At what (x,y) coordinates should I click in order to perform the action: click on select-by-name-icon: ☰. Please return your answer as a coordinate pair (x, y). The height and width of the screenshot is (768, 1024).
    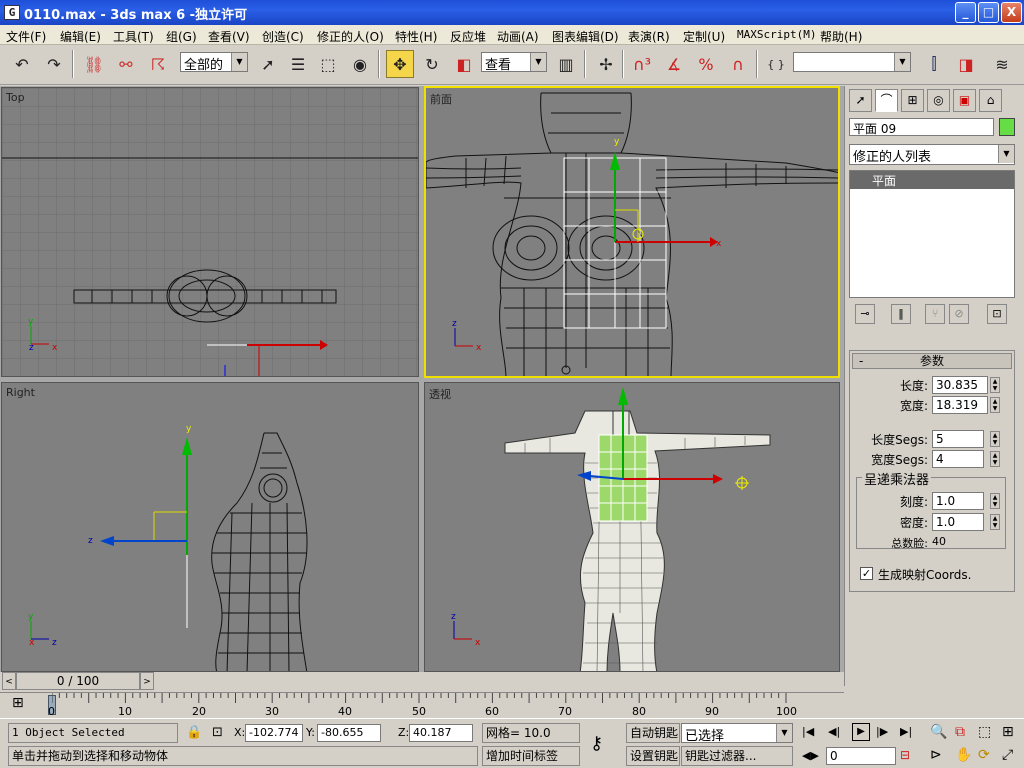
    Looking at the image, I should click on (298, 64).